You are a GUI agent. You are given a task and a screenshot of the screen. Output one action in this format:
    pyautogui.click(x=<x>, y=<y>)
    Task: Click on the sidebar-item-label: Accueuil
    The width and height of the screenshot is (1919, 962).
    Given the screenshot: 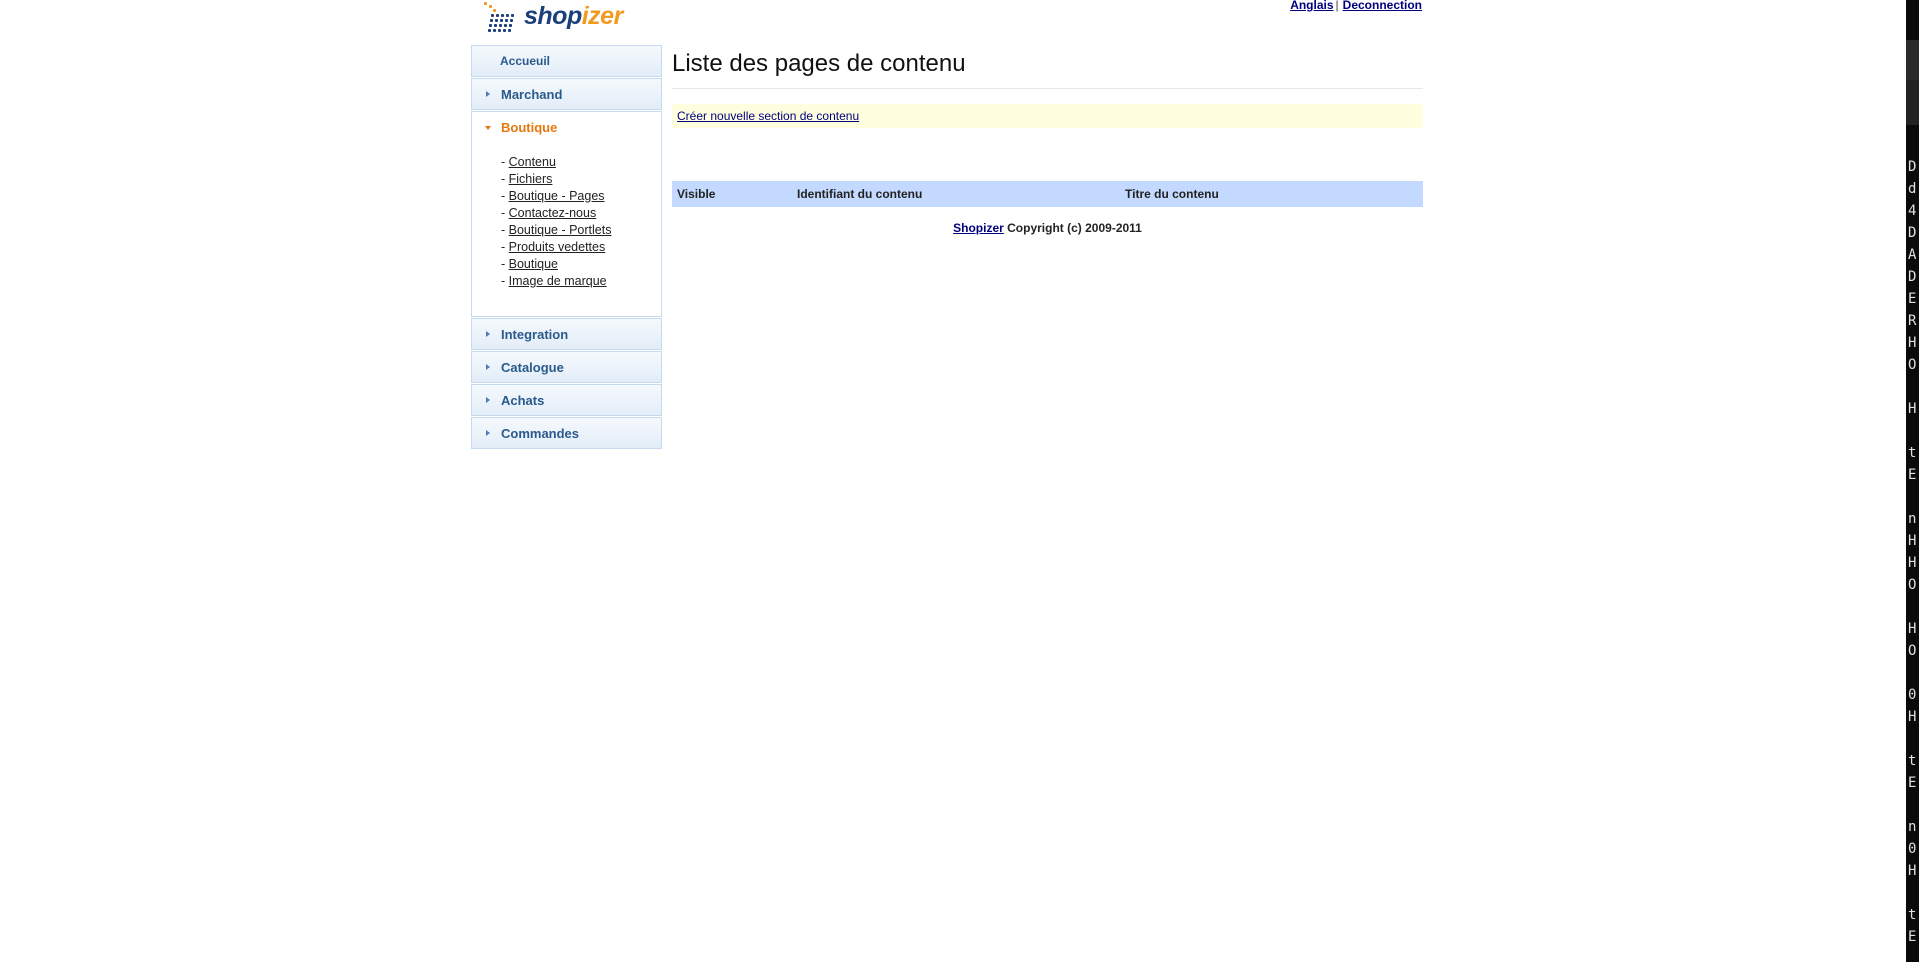 What is the action you would take?
    pyautogui.click(x=525, y=61)
    